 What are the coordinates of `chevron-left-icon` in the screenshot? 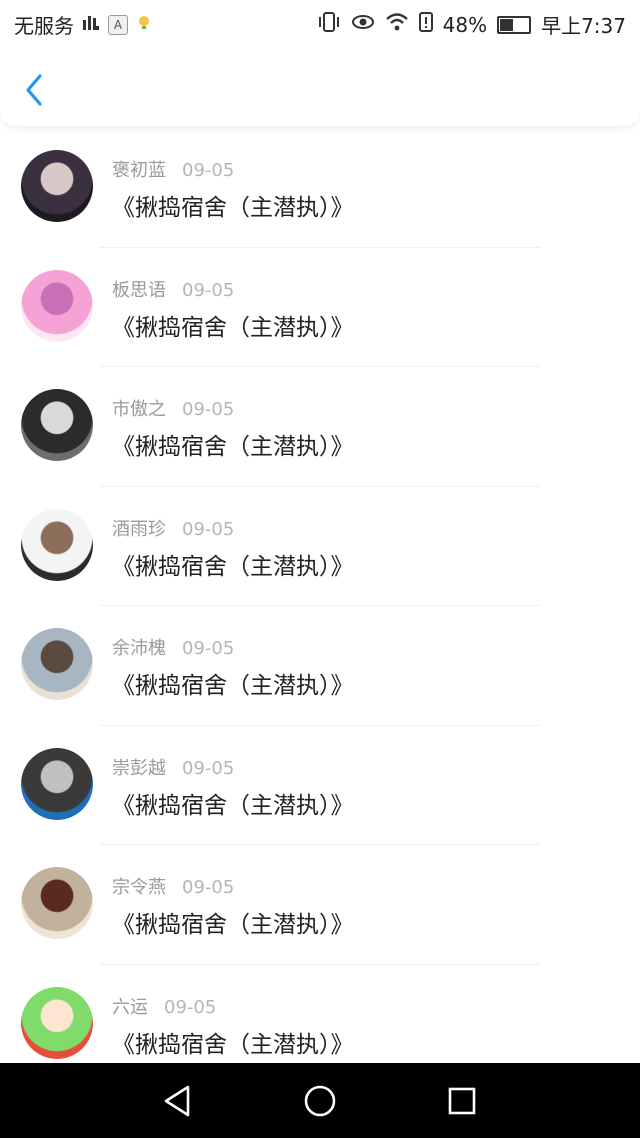 It's located at (34, 90).